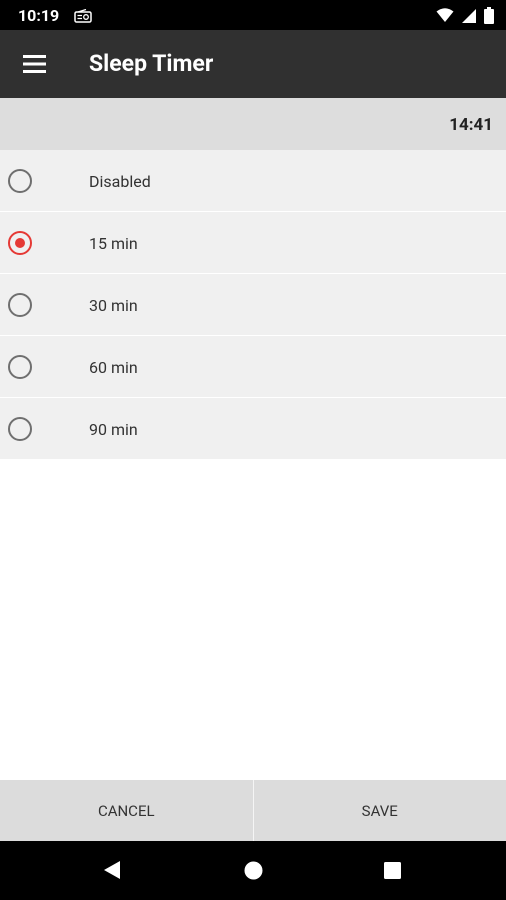 This screenshot has width=506, height=900. Describe the element at coordinates (39, 15) in the screenshot. I see `status-time: 10:19` at that location.